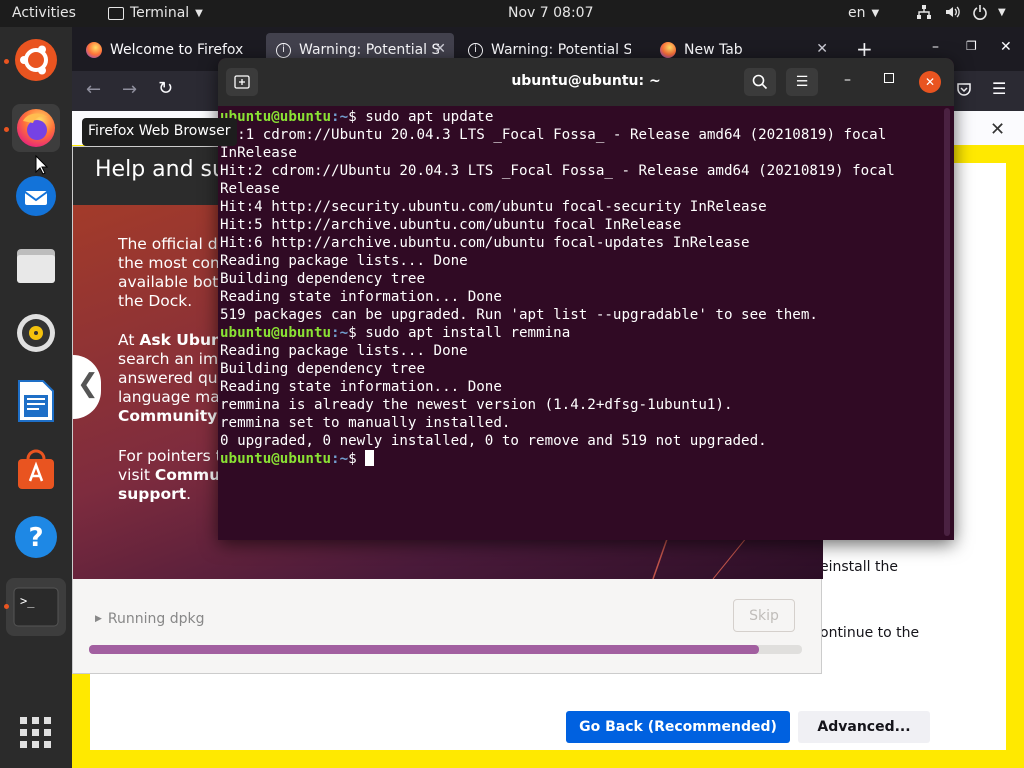 The image size is (1024, 768). I want to click on clock: Nov 7 08:07, so click(550, 13).